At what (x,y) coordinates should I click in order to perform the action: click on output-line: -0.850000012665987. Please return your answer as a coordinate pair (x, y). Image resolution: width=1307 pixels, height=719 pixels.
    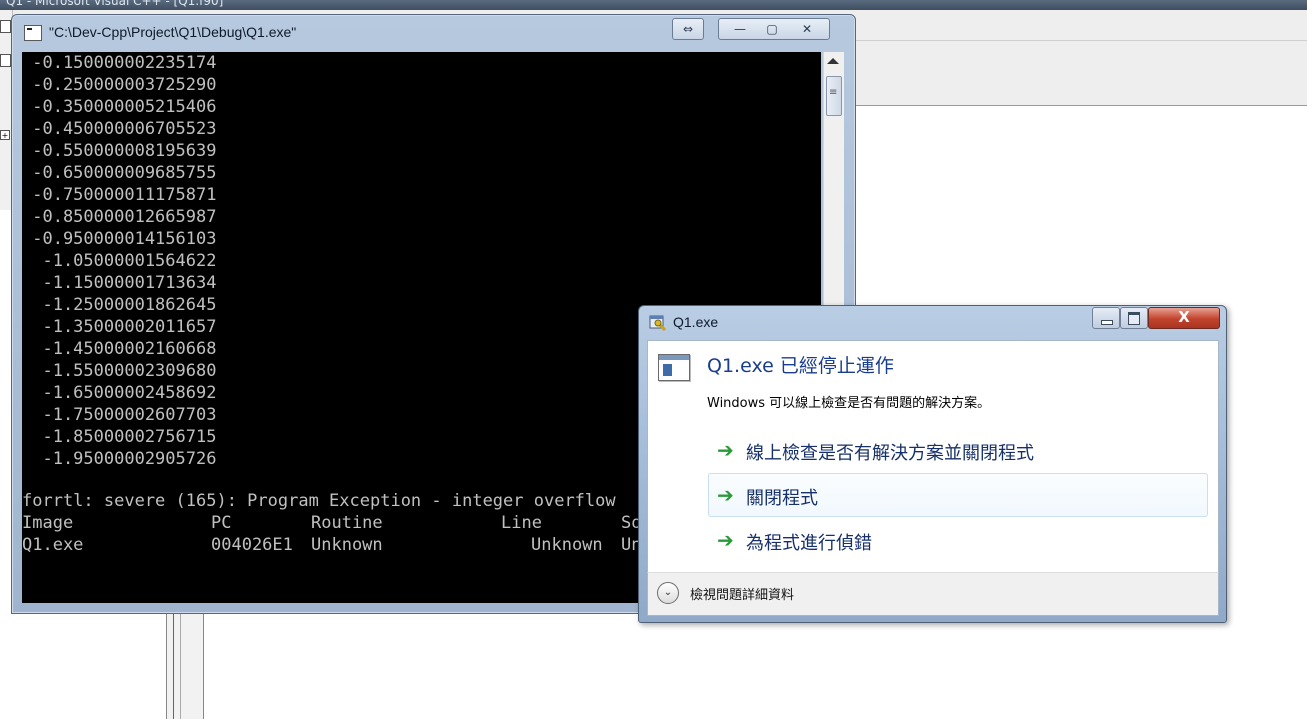
    Looking at the image, I should click on (119, 217).